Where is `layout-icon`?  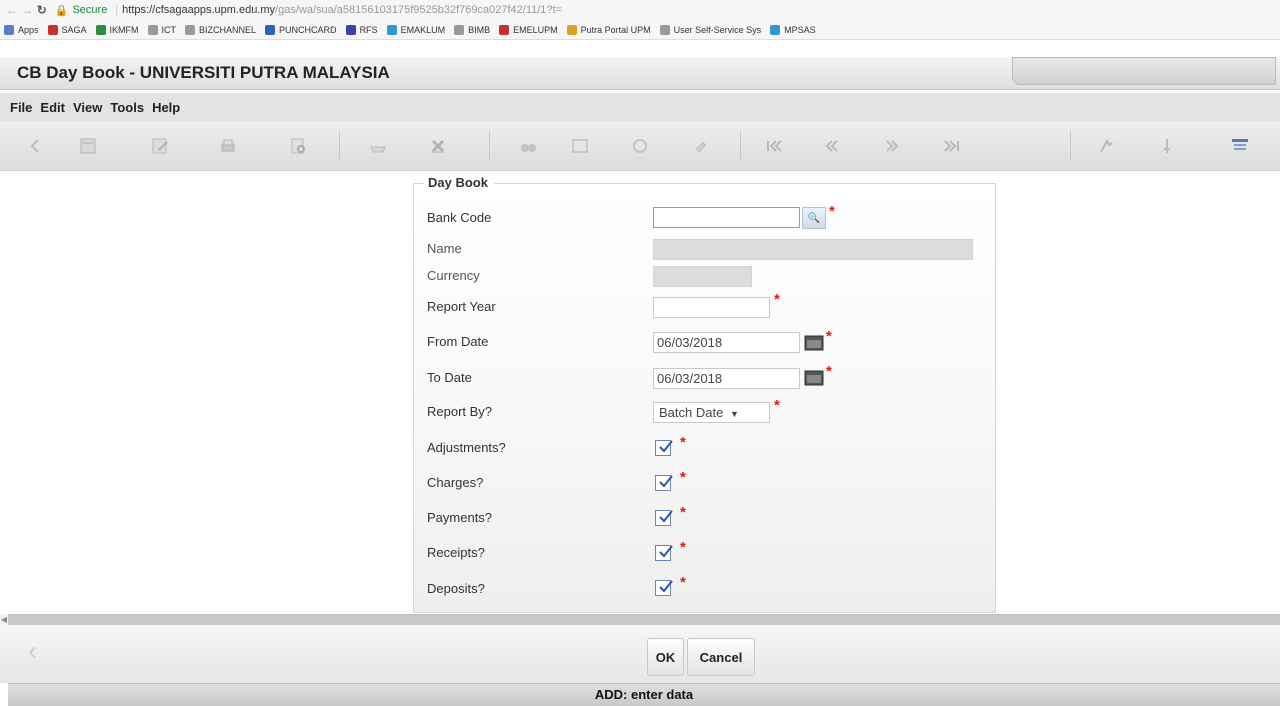
layout-icon is located at coordinates (1240, 146).